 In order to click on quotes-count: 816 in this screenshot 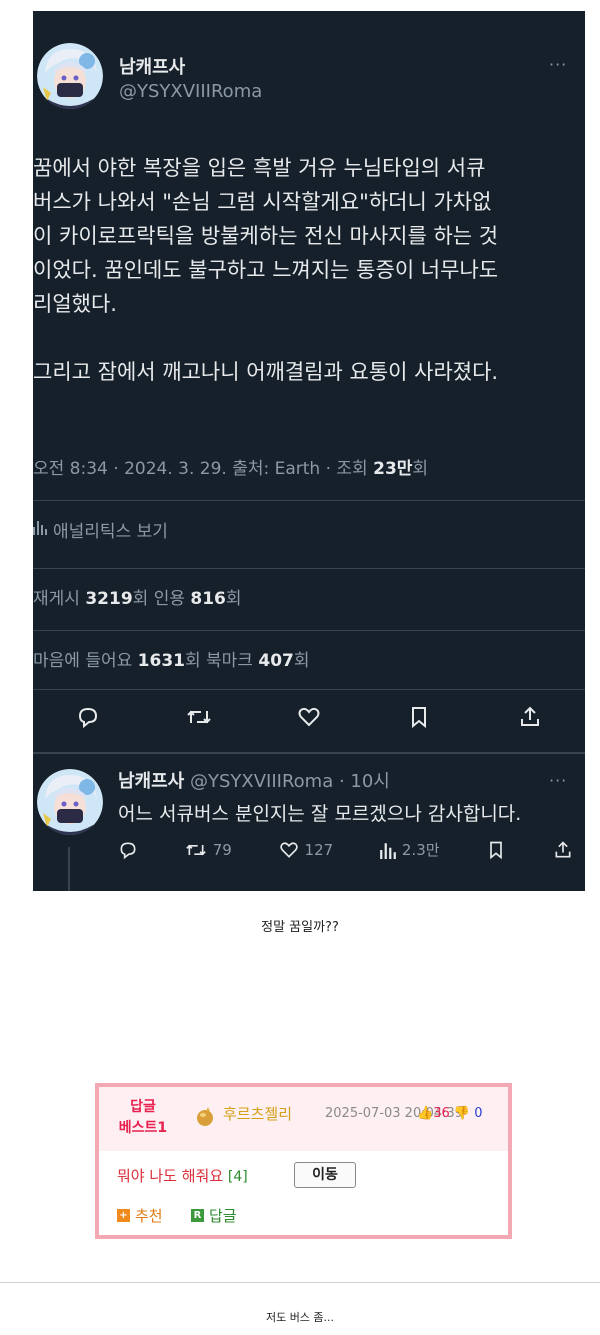, I will do `click(208, 599)`.